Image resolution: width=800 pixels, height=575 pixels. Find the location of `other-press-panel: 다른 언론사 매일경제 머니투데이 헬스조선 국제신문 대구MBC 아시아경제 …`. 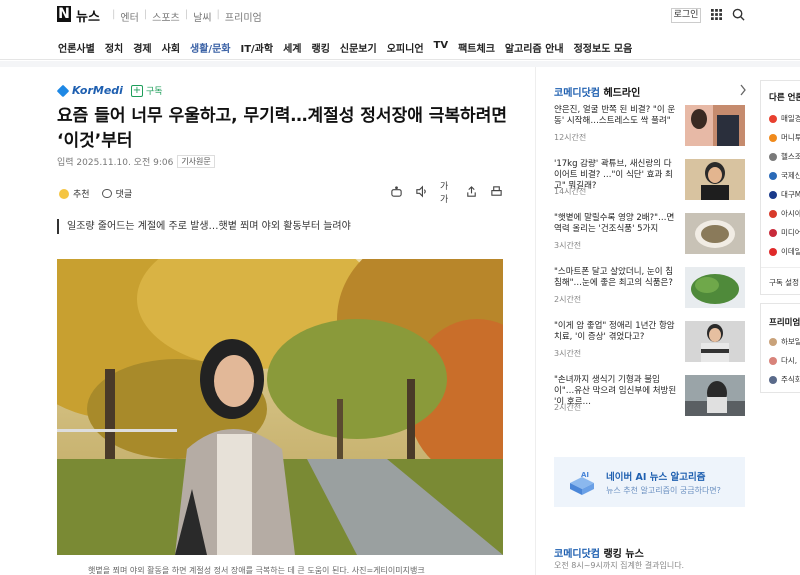

other-press-panel: 다른 언론사 매일경제 머니투데이 헬스조선 국제신문 대구MBC 아시아경제 … is located at coordinates (780, 187).